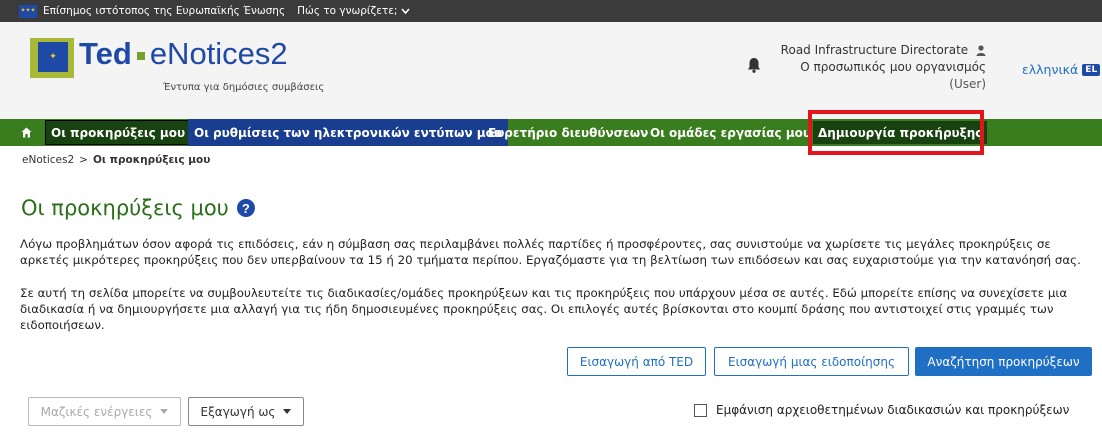 The width and height of the screenshot is (1102, 434). I want to click on eu-flag-icon: ✦✦✦, so click(28, 11).